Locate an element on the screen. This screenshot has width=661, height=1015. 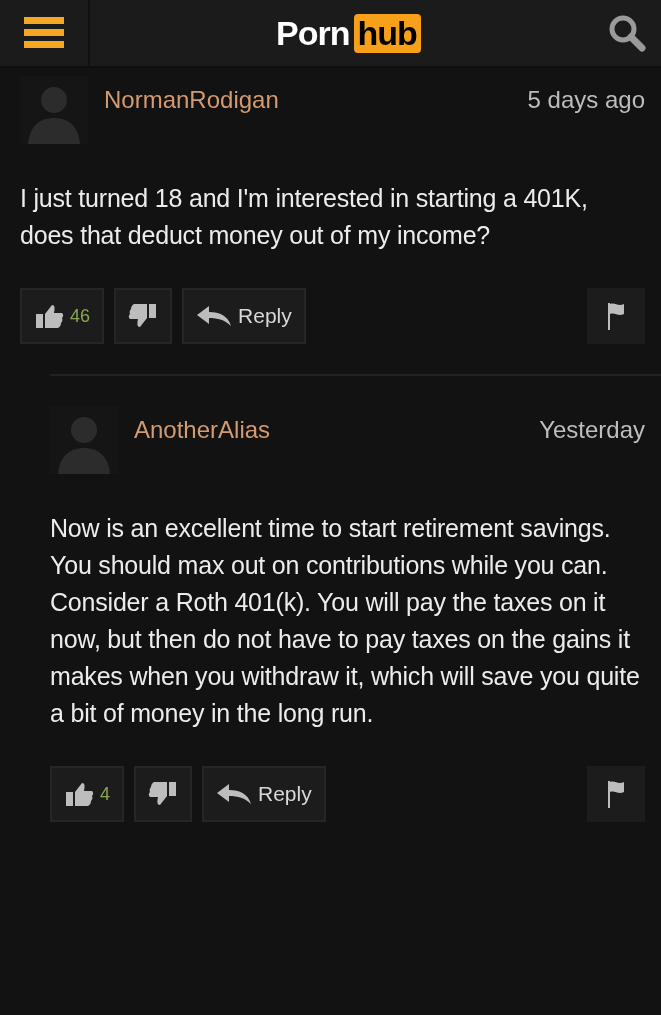
like-button: 46 is located at coordinates (62, 316).